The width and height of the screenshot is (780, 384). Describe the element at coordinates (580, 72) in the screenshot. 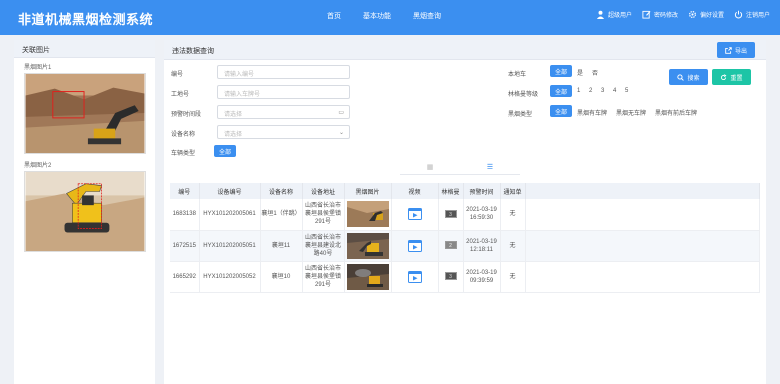

I see `local-yes-option: 是` at that location.